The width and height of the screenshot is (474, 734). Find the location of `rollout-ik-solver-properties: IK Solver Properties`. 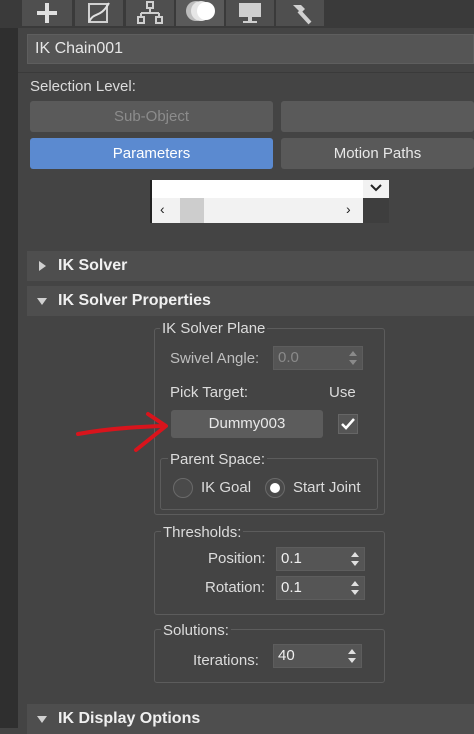

rollout-ik-solver-properties: IK Solver Properties is located at coordinates (250, 301).